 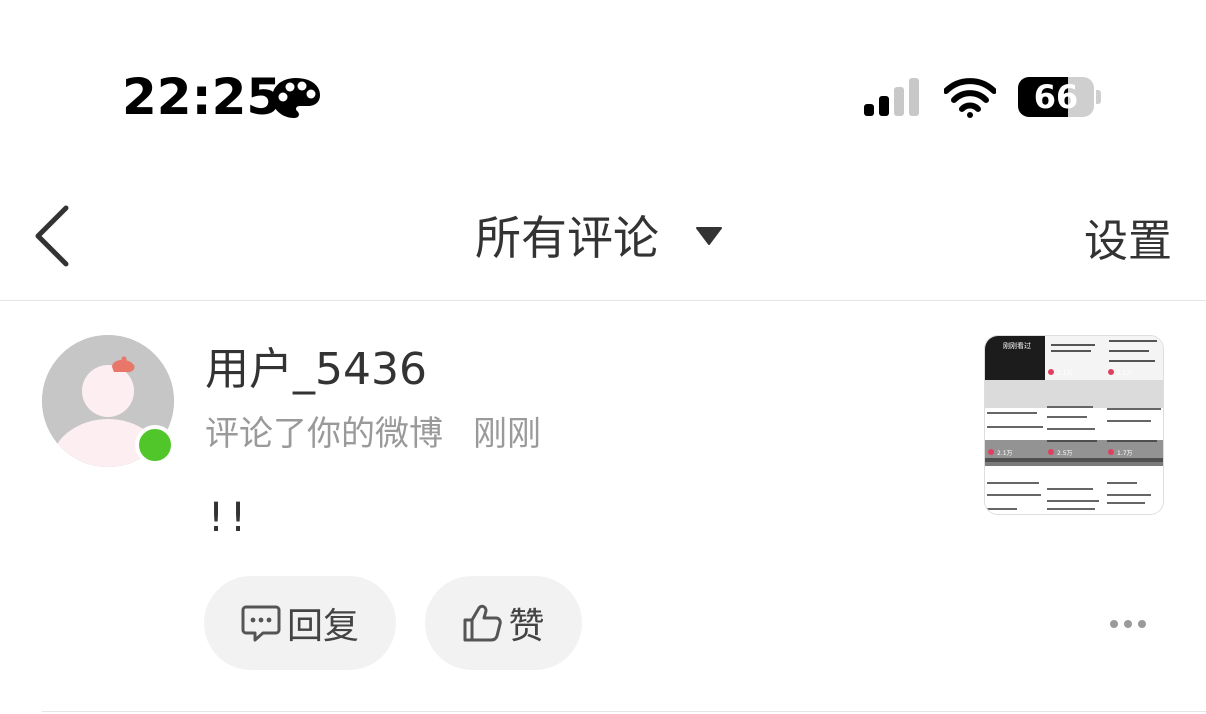 What do you see at coordinates (483, 623) in the screenshot?
I see `like-icon` at bounding box center [483, 623].